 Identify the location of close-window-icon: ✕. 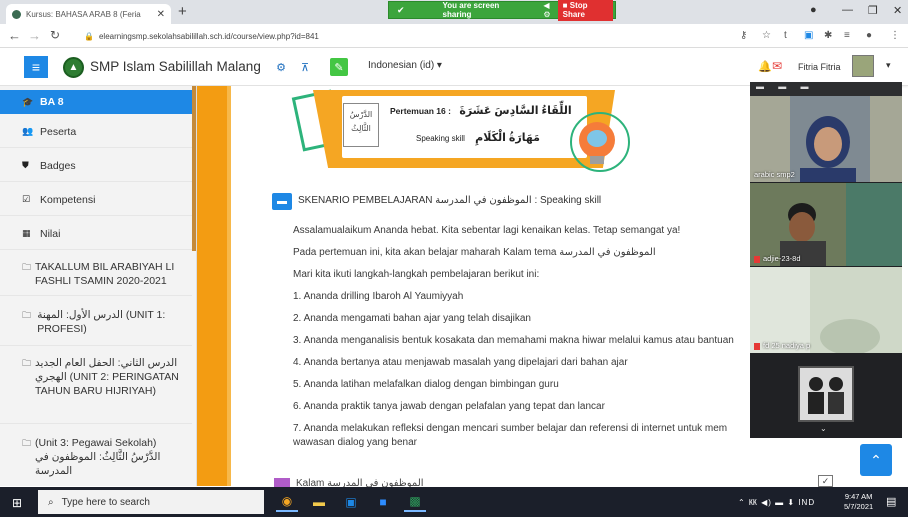
(897, 10).